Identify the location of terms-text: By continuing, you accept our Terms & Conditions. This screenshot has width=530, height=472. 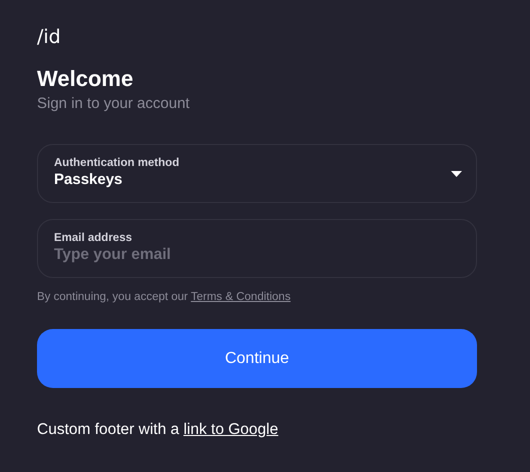
(164, 297).